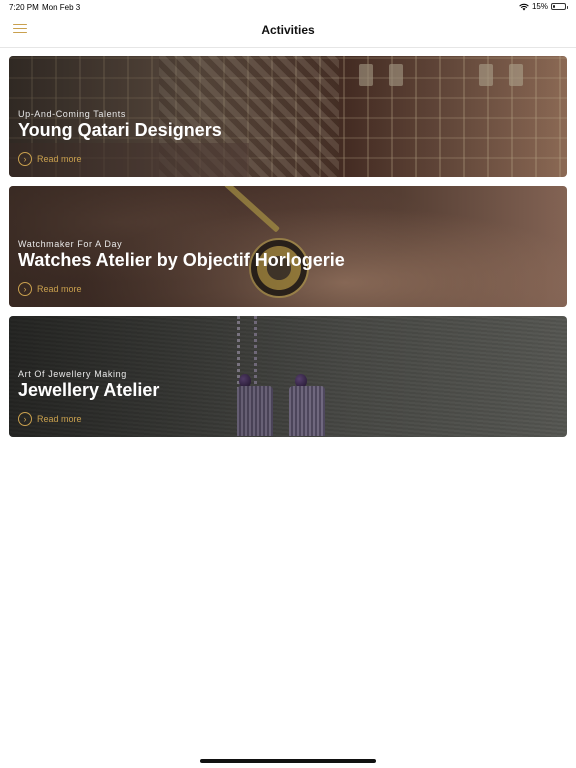 The height and width of the screenshot is (768, 576). I want to click on activity-title: Watches Atelier by Objectif Horlogerie, so click(181, 260).